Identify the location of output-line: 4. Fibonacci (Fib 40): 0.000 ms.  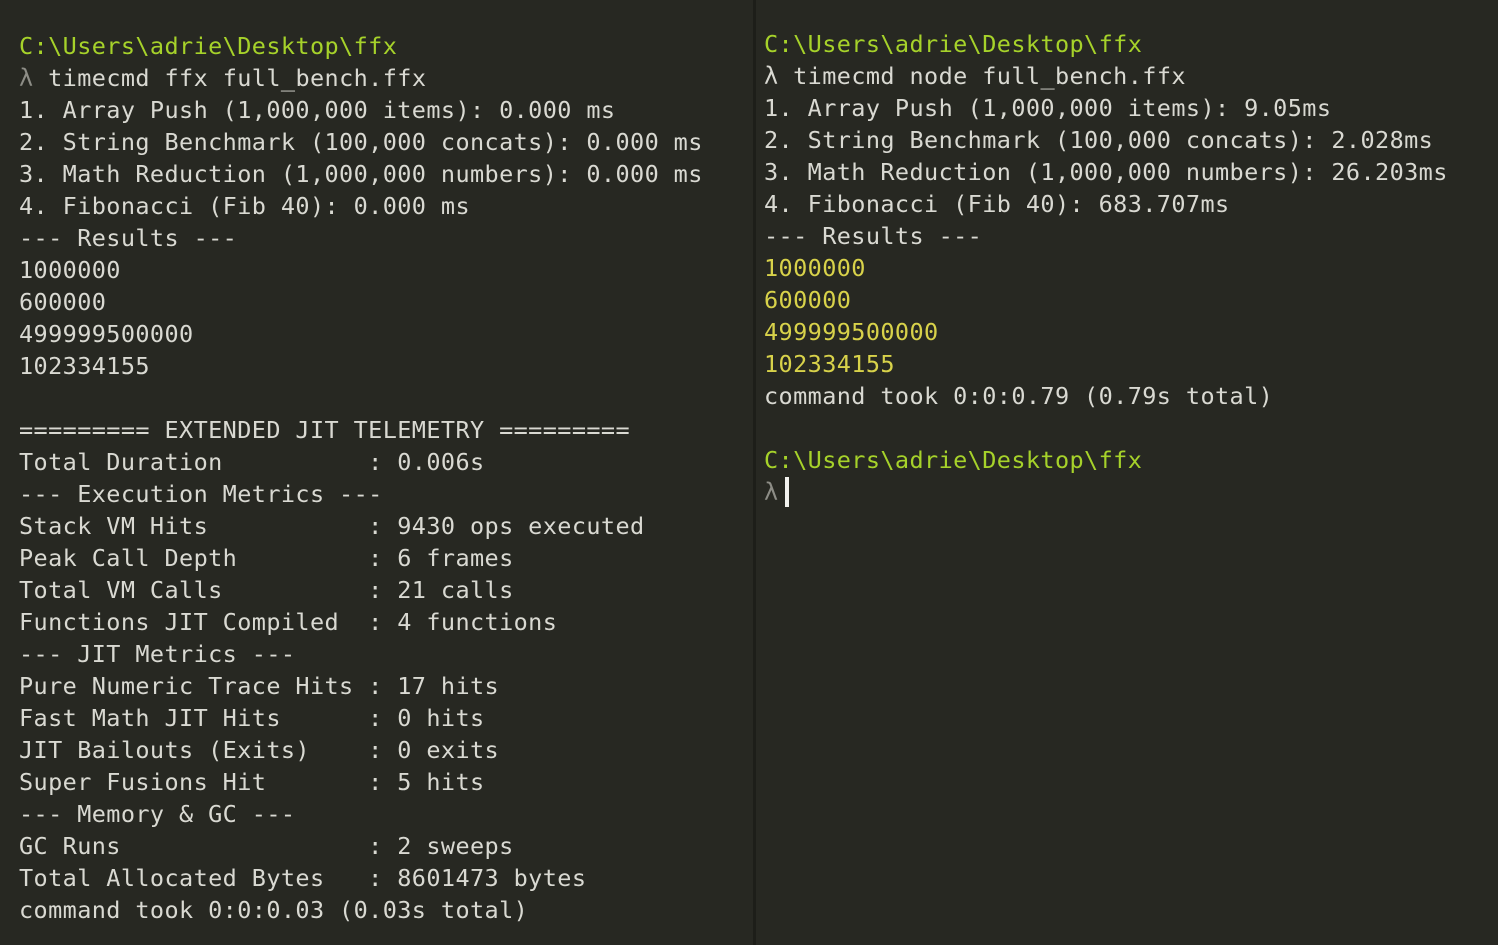
(244, 206).